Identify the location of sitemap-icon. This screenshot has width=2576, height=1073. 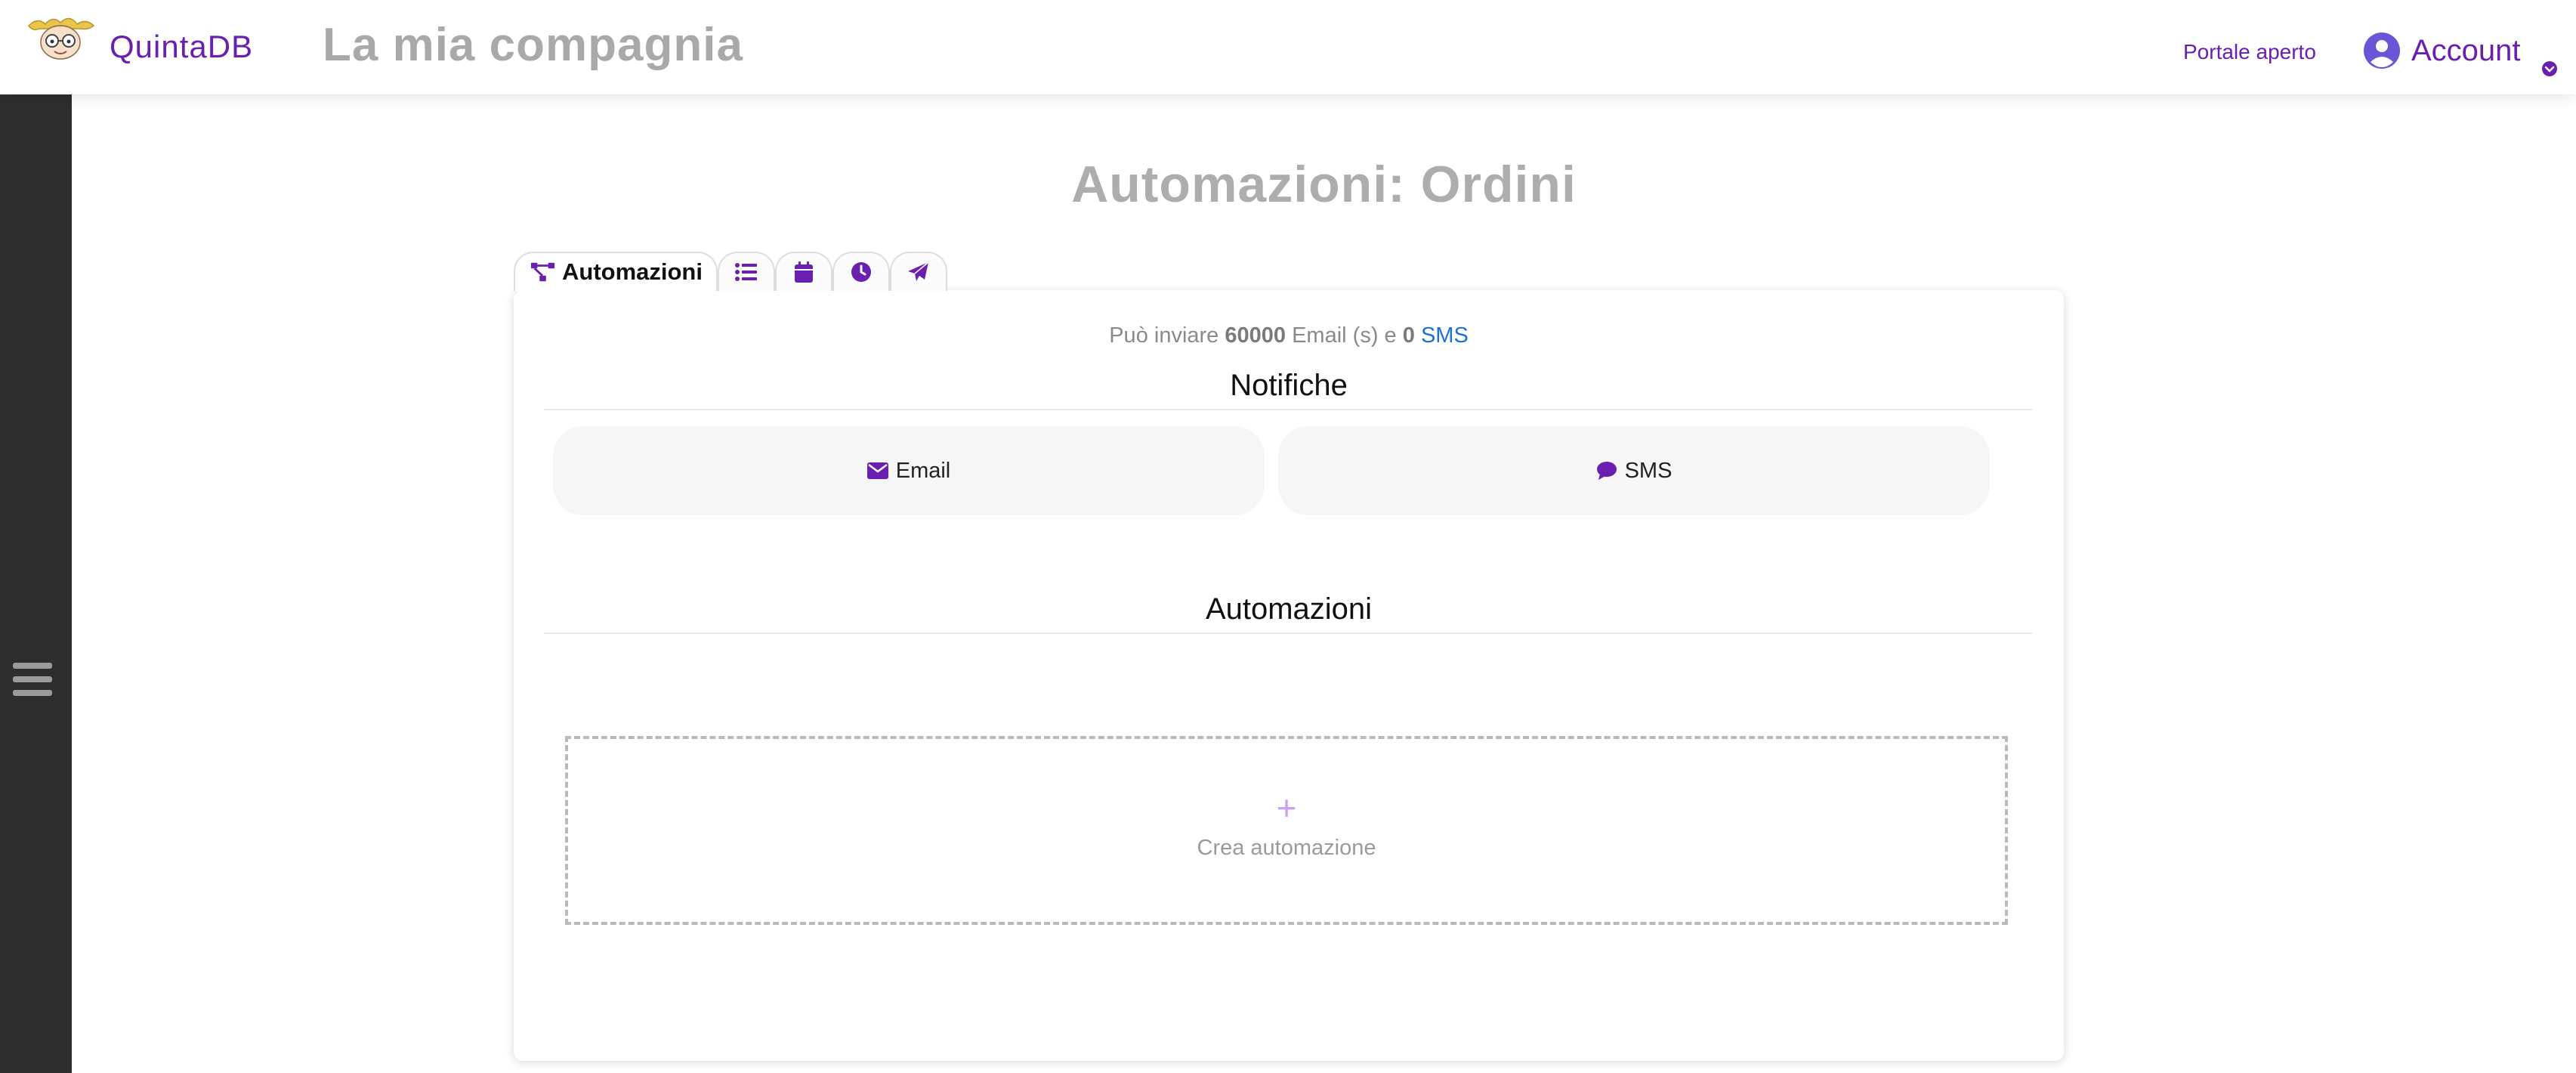
(542, 272).